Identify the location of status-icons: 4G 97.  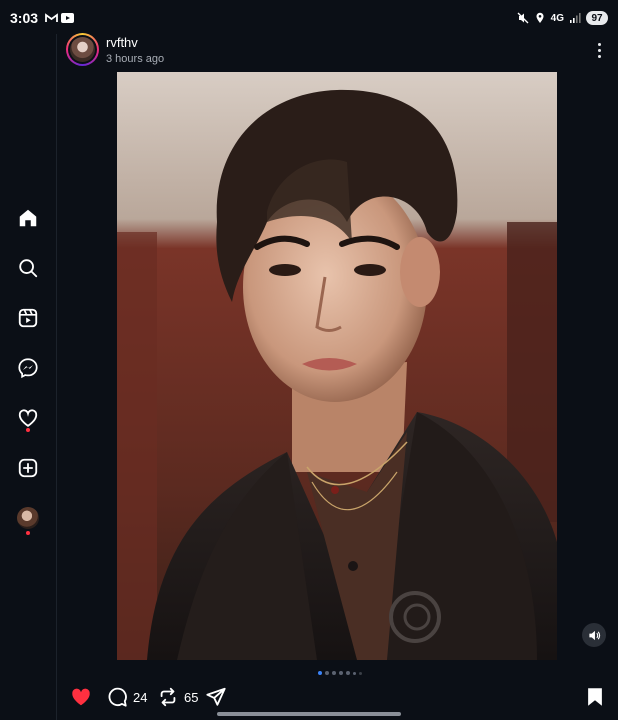
(562, 18).